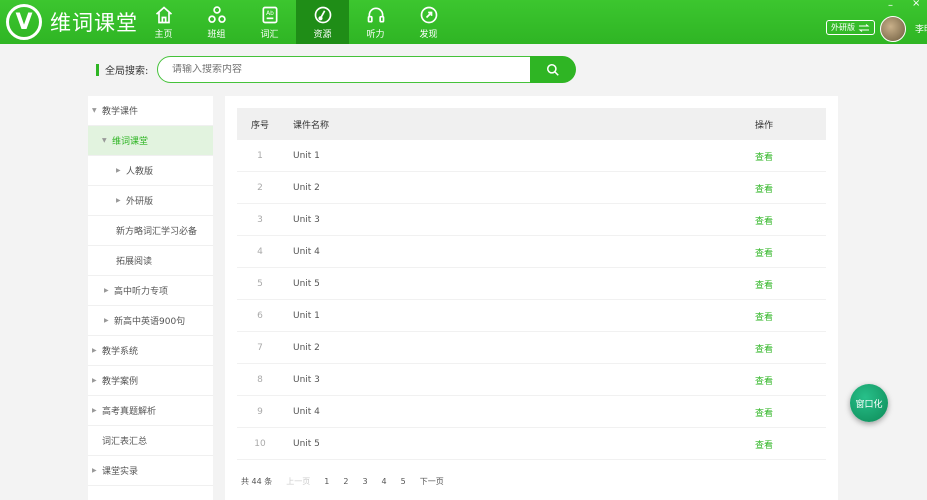  What do you see at coordinates (150, 141) in the screenshot?
I see `sidebar-item-weici-classroom: ▼ 维词课堂` at bounding box center [150, 141].